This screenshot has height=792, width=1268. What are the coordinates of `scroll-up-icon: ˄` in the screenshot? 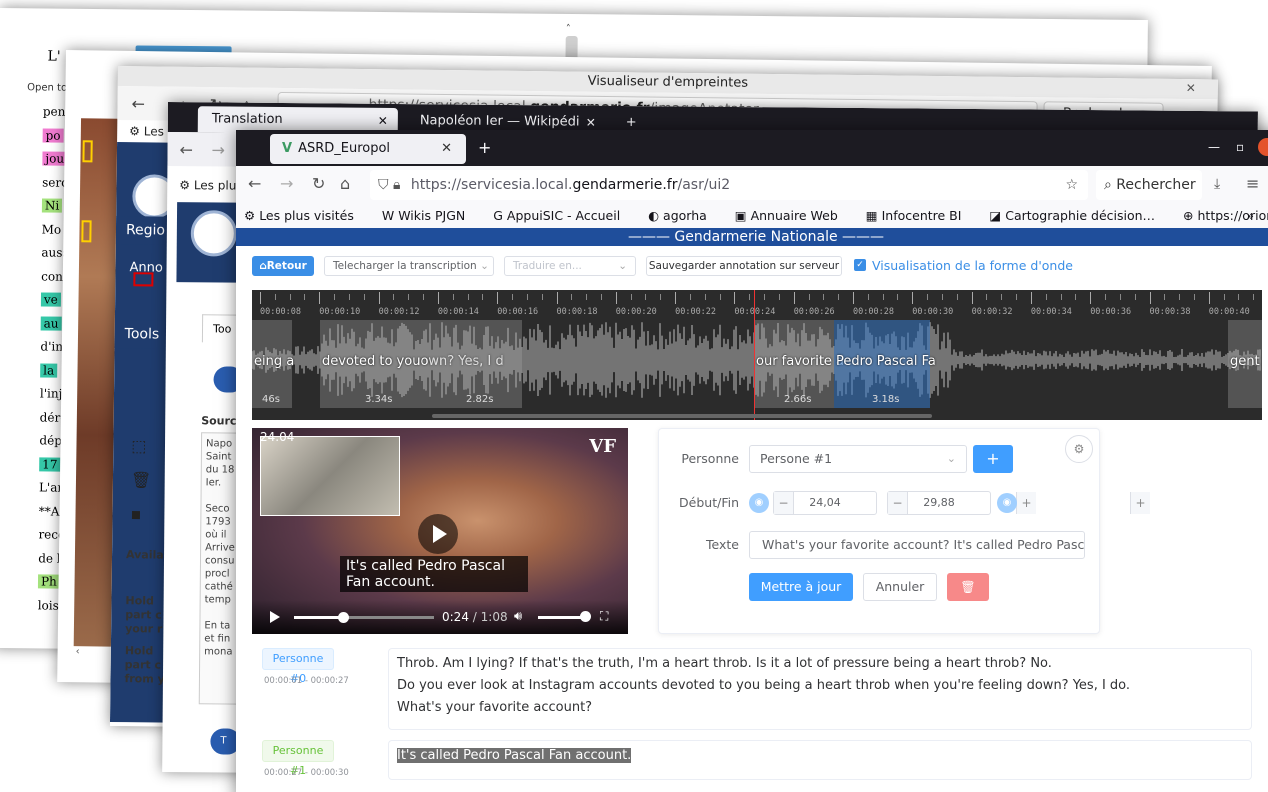 It's located at (568, 29).